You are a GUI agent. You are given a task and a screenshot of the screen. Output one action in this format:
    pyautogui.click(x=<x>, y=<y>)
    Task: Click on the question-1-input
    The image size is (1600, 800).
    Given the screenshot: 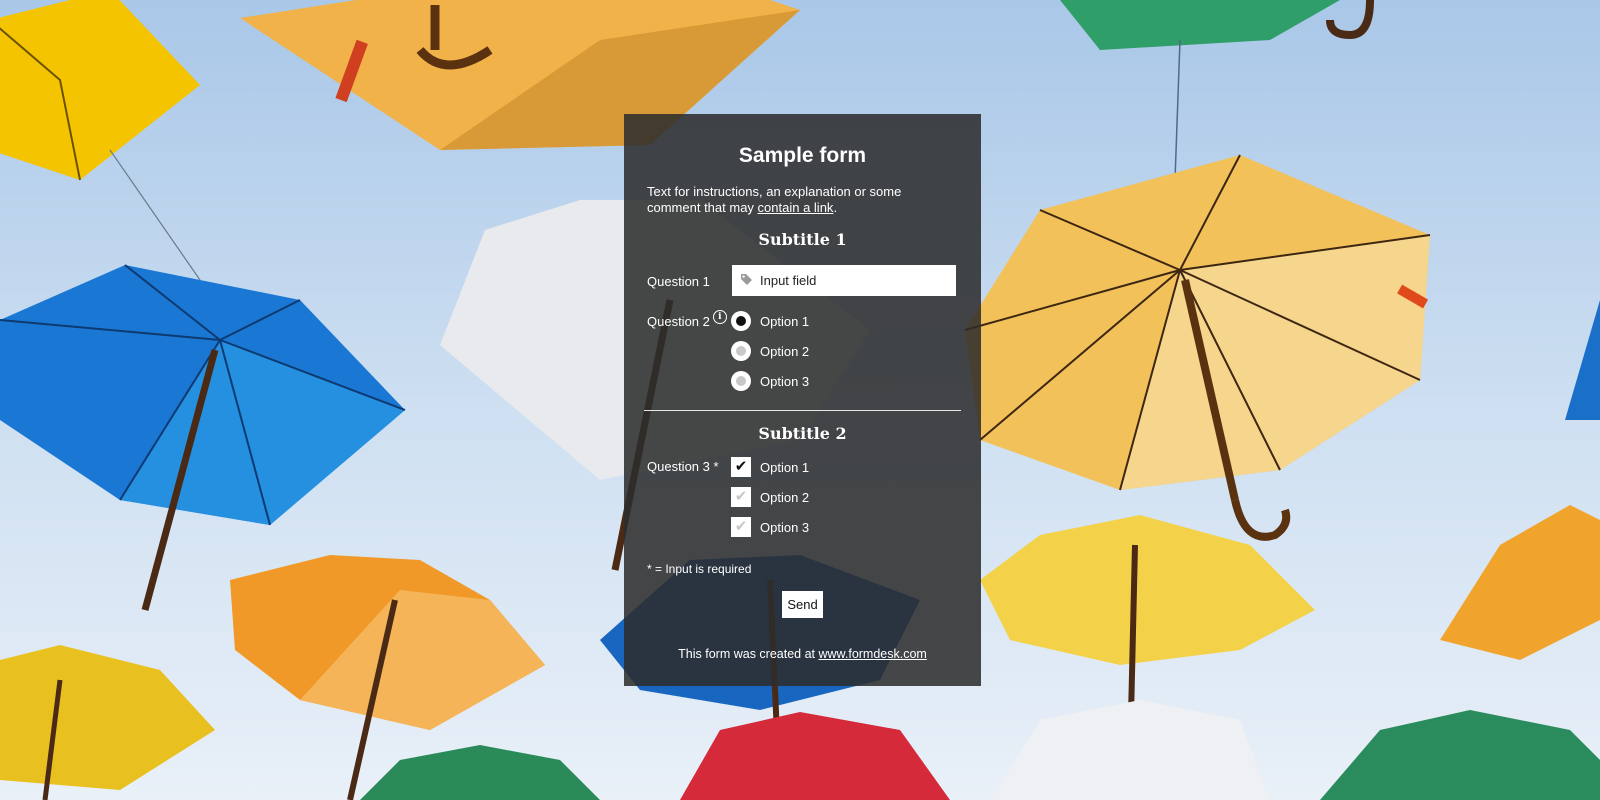 What is the action you would take?
    pyautogui.click(x=855, y=280)
    